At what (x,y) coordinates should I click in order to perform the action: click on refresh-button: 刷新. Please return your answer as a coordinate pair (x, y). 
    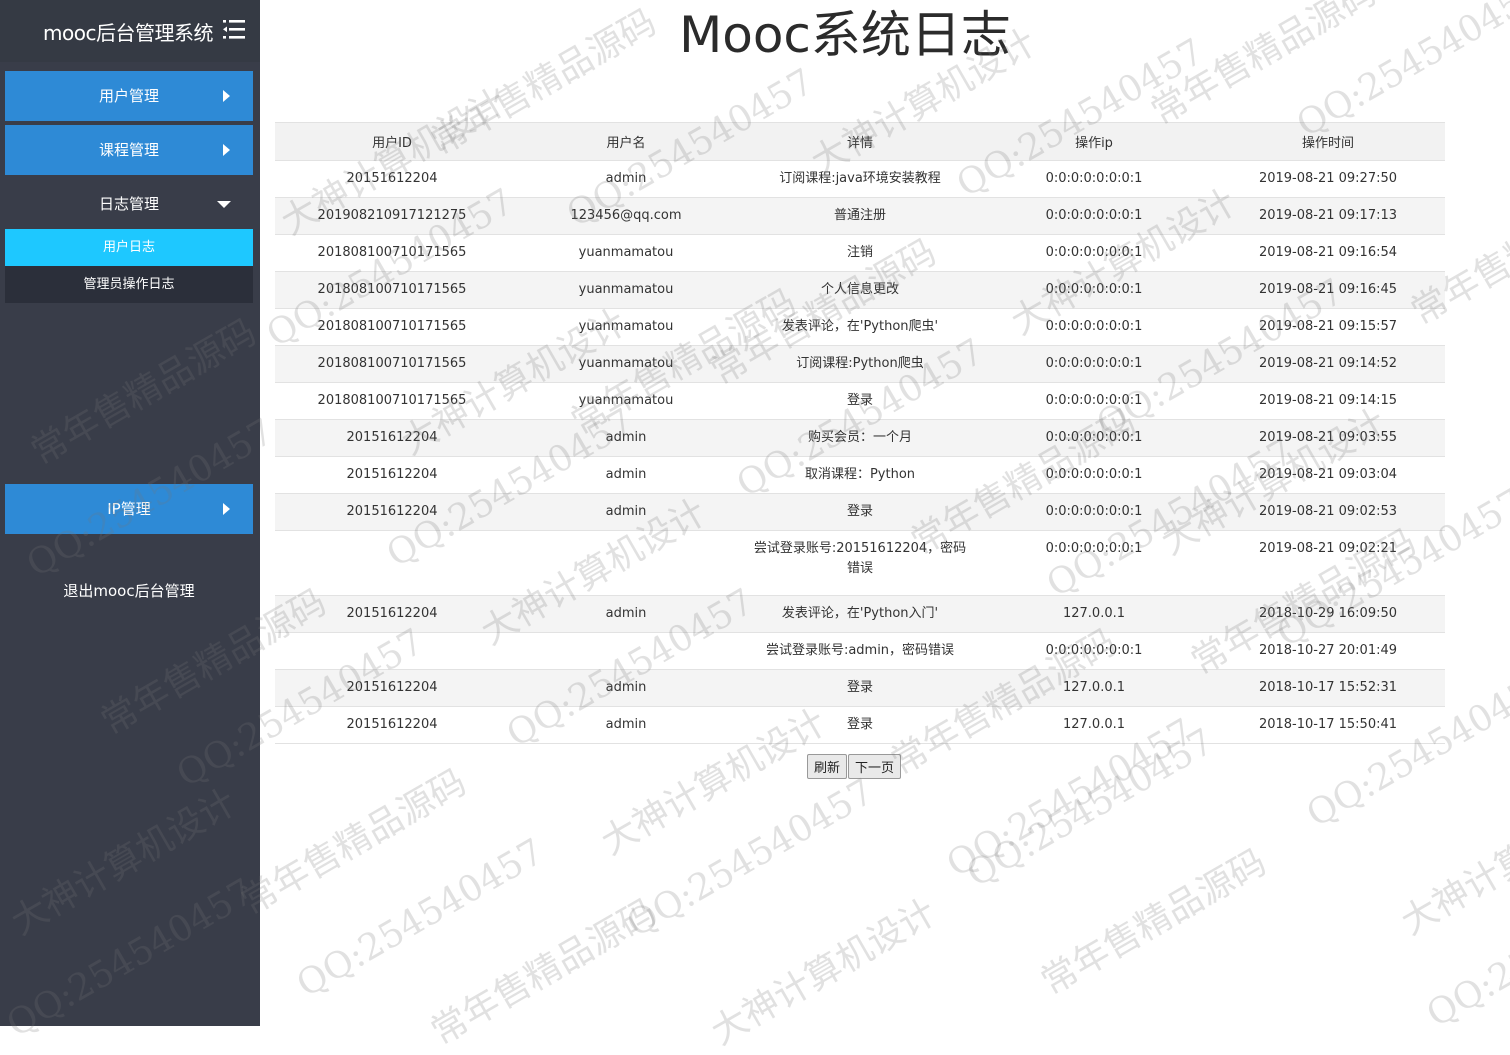
    Looking at the image, I should click on (827, 766).